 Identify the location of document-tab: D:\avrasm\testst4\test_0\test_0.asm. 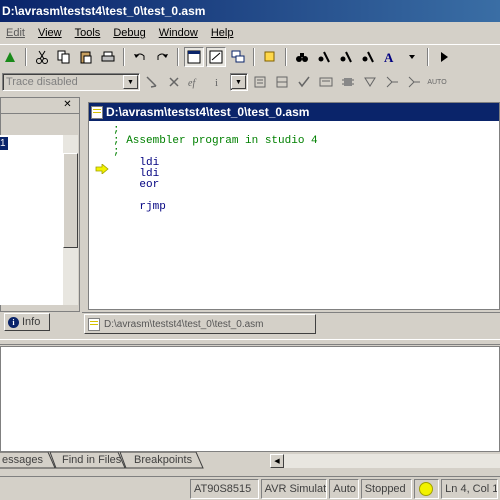
(200, 324).